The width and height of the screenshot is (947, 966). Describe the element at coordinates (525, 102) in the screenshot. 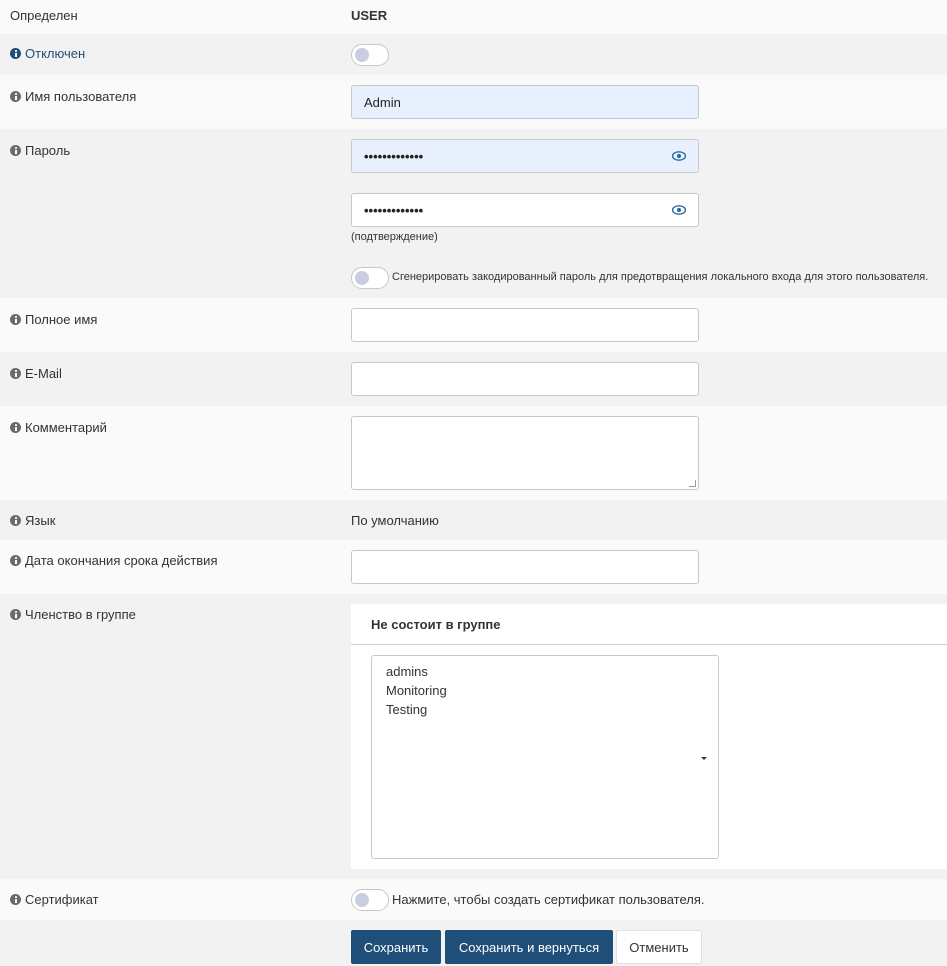

I see `username-input: Admin` at that location.